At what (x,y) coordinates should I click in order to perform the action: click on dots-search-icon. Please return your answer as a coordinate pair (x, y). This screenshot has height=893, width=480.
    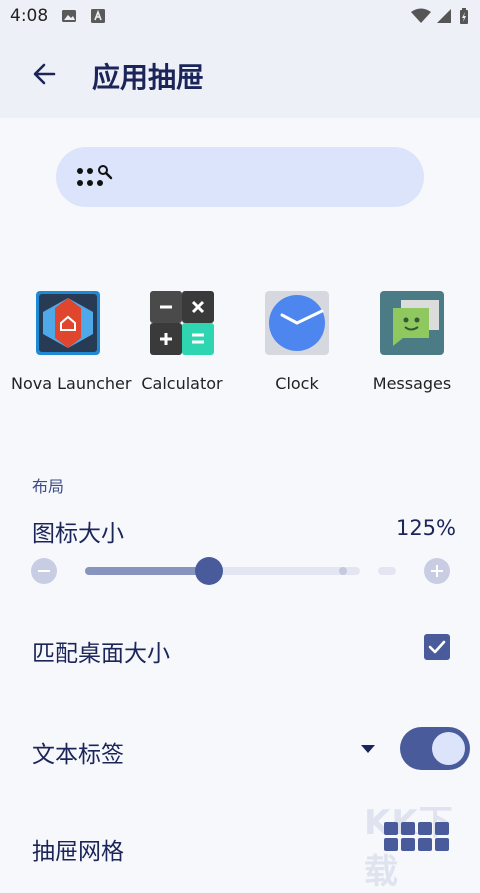
    Looking at the image, I should click on (95, 175).